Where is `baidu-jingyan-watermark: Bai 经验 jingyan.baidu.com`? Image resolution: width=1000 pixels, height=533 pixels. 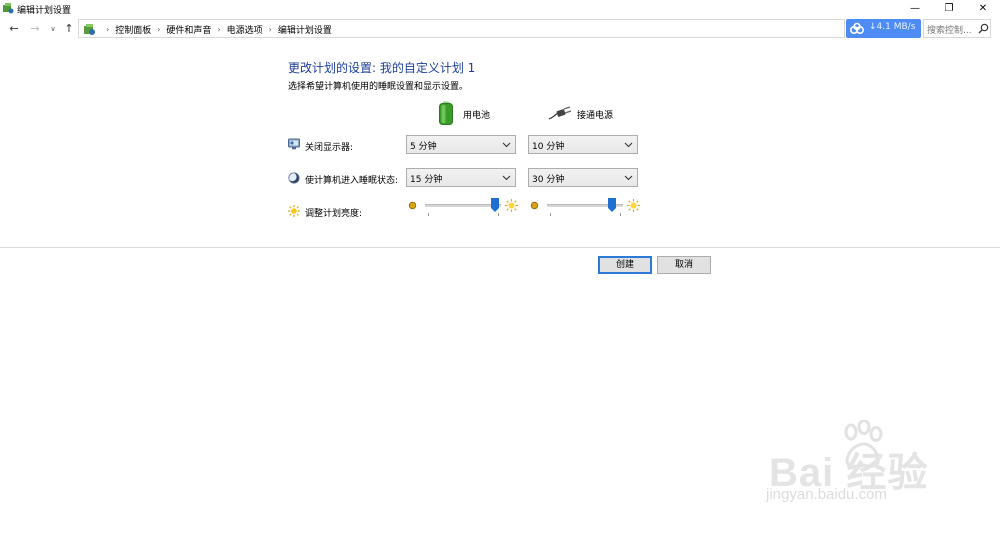
baidu-jingyan-watermark: Bai 经验 jingyan.baidu.com is located at coordinates (859, 465).